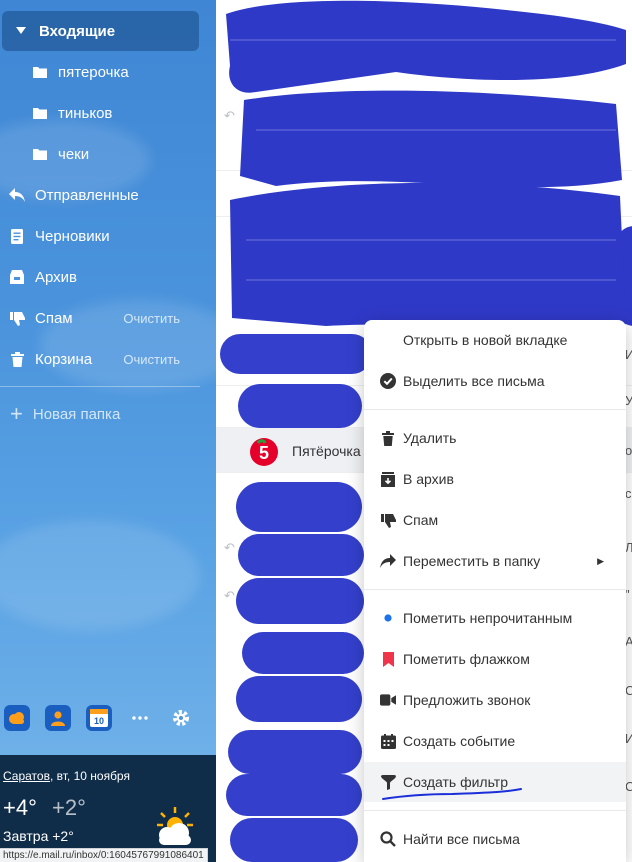  What do you see at coordinates (89, 776) in the screenshot?
I see `weather-date: , вт, 10 ноября` at bounding box center [89, 776].